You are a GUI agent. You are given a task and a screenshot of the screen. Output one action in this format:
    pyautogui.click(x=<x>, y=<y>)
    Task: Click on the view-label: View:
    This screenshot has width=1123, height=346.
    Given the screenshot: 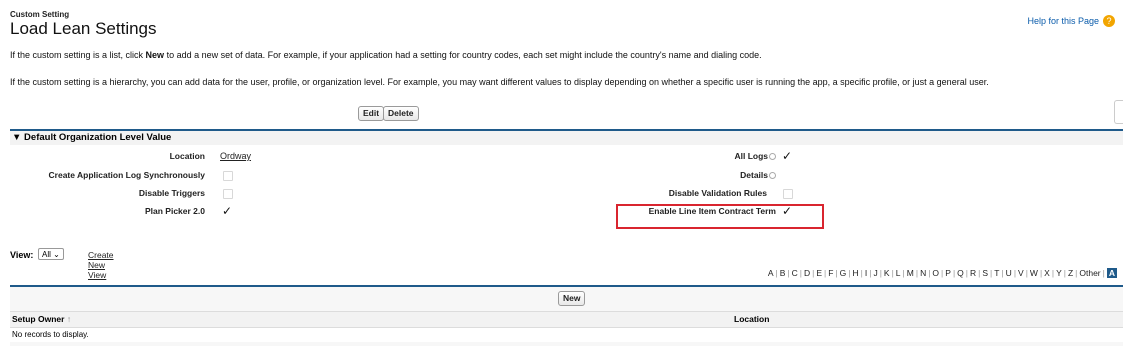 What is the action you would take?
    pyautogui.click(x=22, y=255)
    